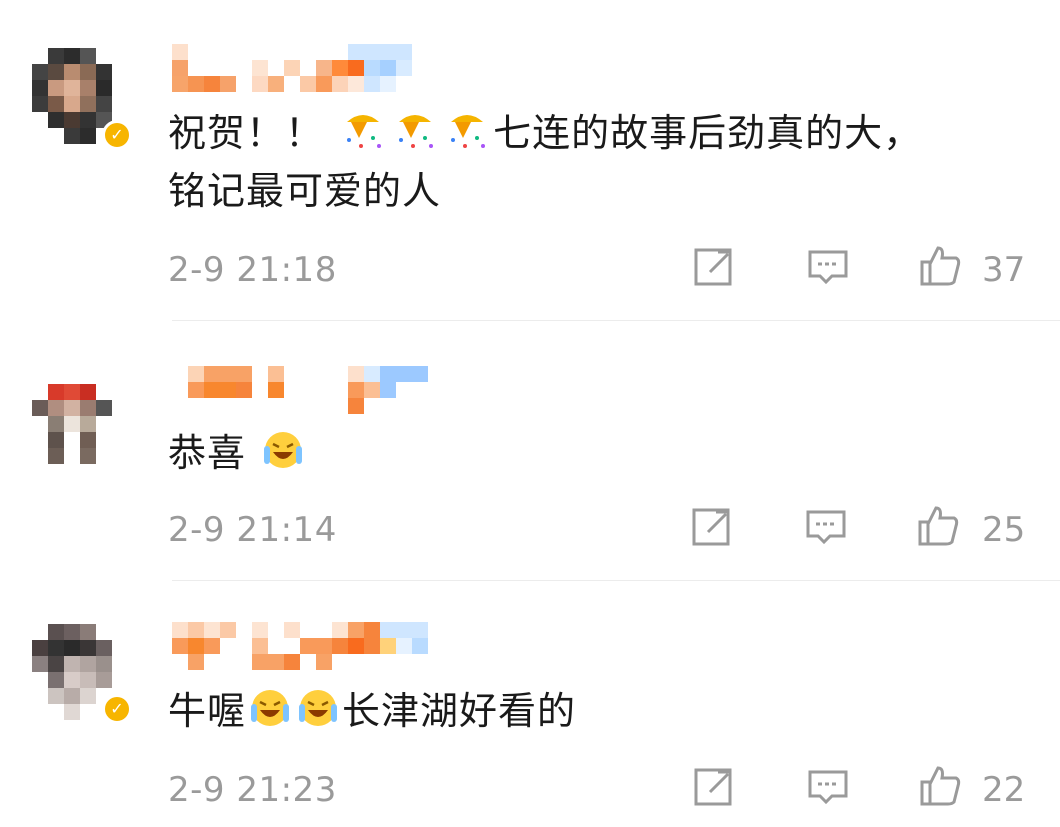 This screenshot has height=827, width=1060. What do you see at coordinates (1004, 270) in the screenshot?
I see `like-count: 37` at bounding box center [1004, 270].